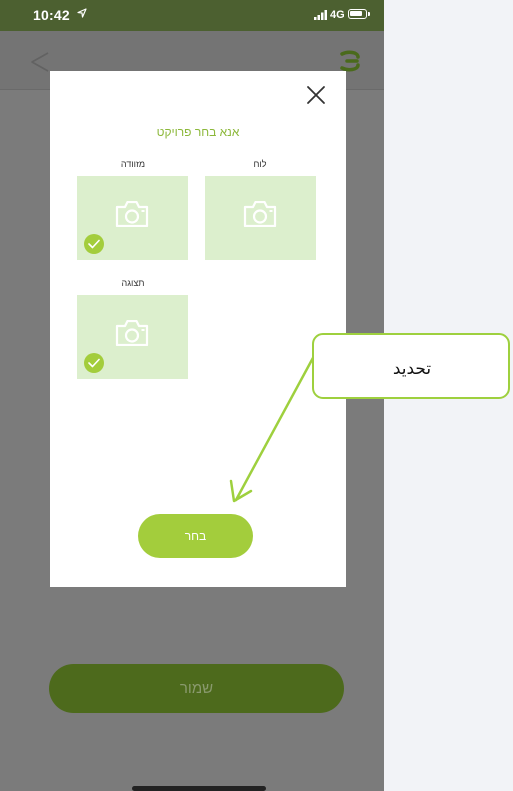 The image size is (513, 791). What do you see at coordinates (316, 95) in the screenshot?
I see `close-icon` at bounding box center [316, 95].